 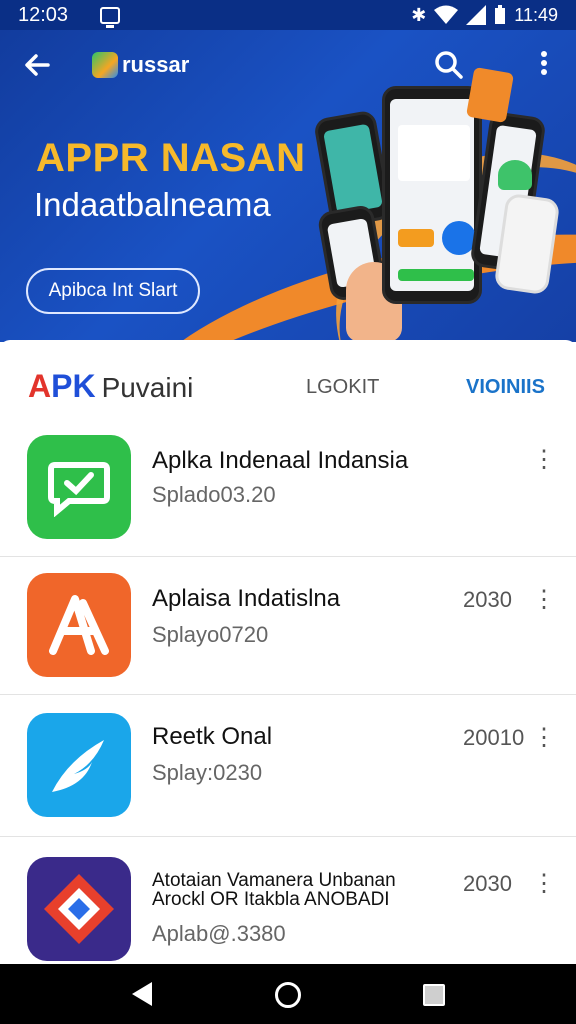 I want to click on chat-check-icon, so click(x=79, y=487).